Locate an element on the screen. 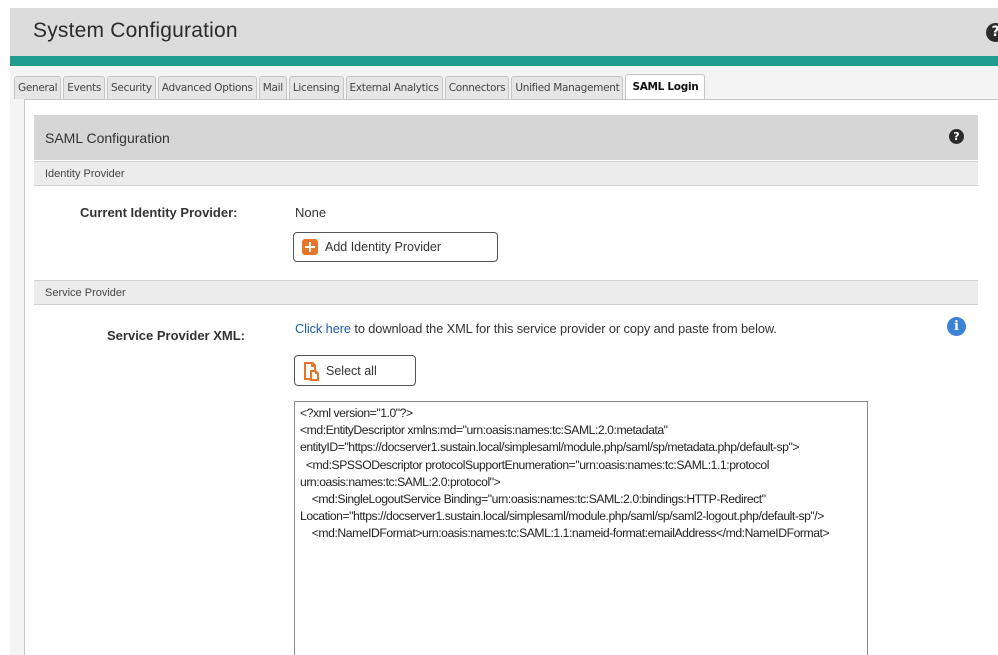 Image resolution: width=998 pixels, height=655 pixels. add-identity-provider-label: Add Identity Provider is located at coordinates (383, 247).